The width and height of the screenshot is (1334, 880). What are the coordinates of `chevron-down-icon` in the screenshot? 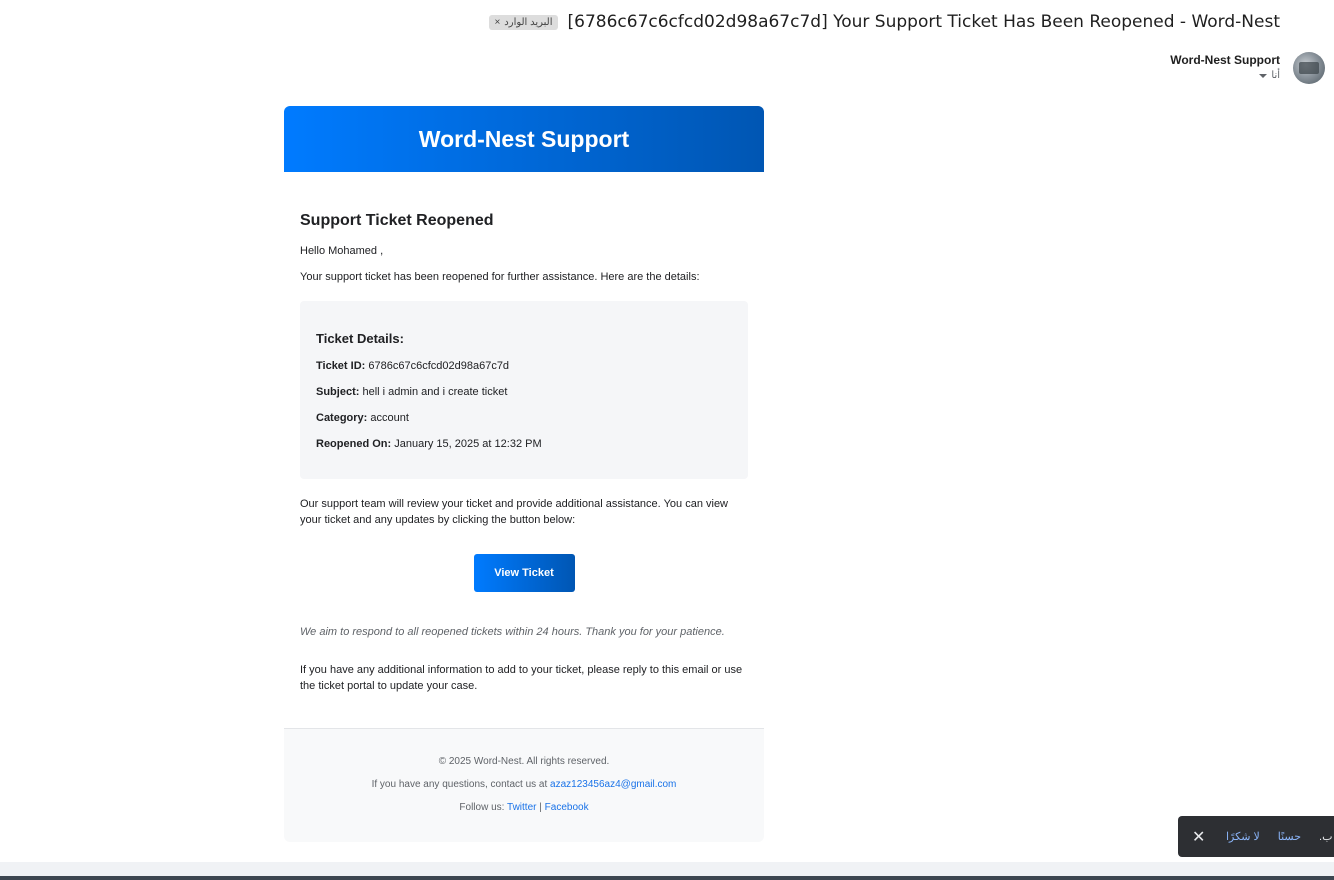 It's located at (1263, 75).